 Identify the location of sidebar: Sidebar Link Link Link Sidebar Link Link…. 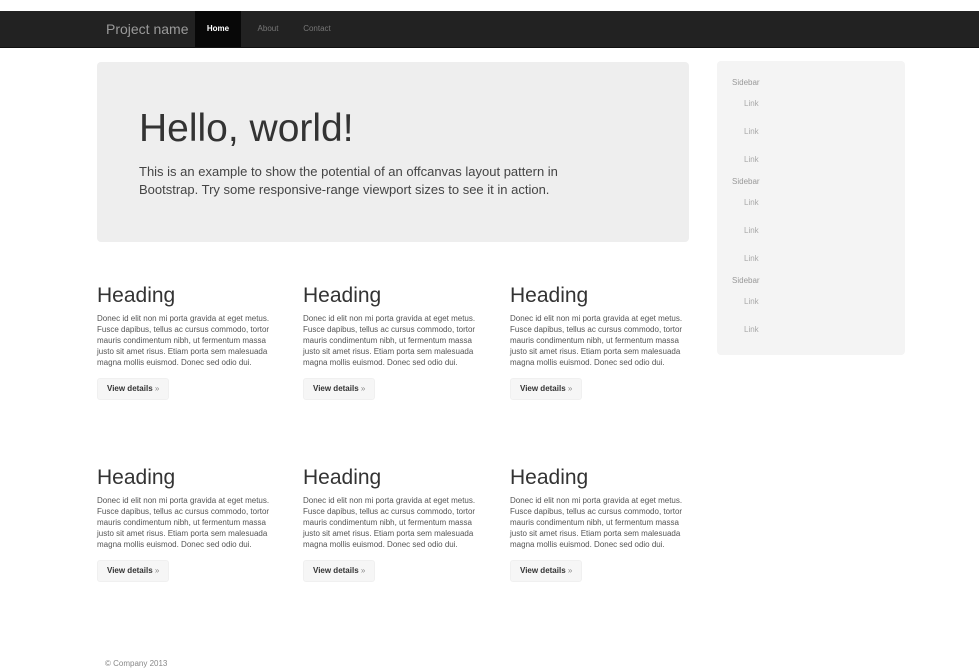
(811, 208).